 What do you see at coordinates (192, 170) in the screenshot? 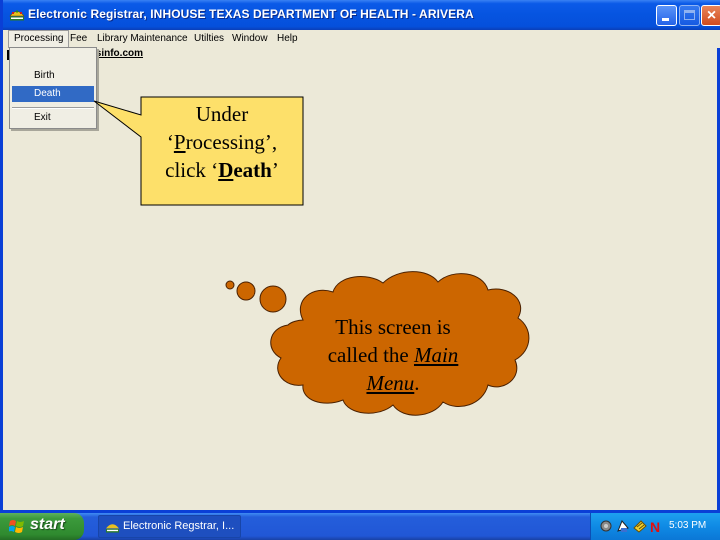
I see `callout-click-prefix: click ‘` at bounding box center [192, 170].